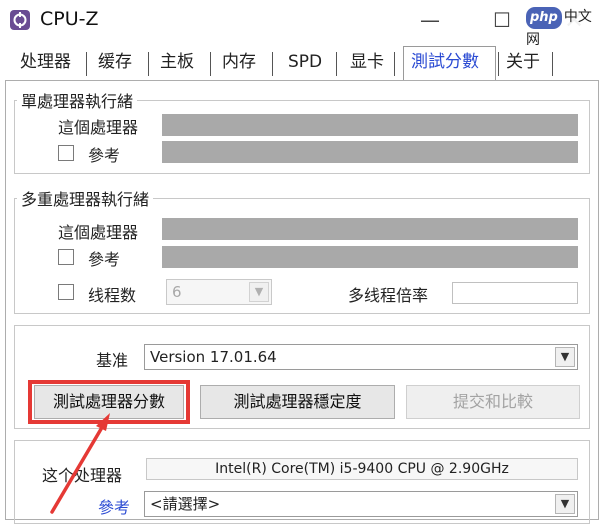  Describe the element at coordinates (80, 463) in the screenshot. I see `annotation-arrow-icon` at that location.